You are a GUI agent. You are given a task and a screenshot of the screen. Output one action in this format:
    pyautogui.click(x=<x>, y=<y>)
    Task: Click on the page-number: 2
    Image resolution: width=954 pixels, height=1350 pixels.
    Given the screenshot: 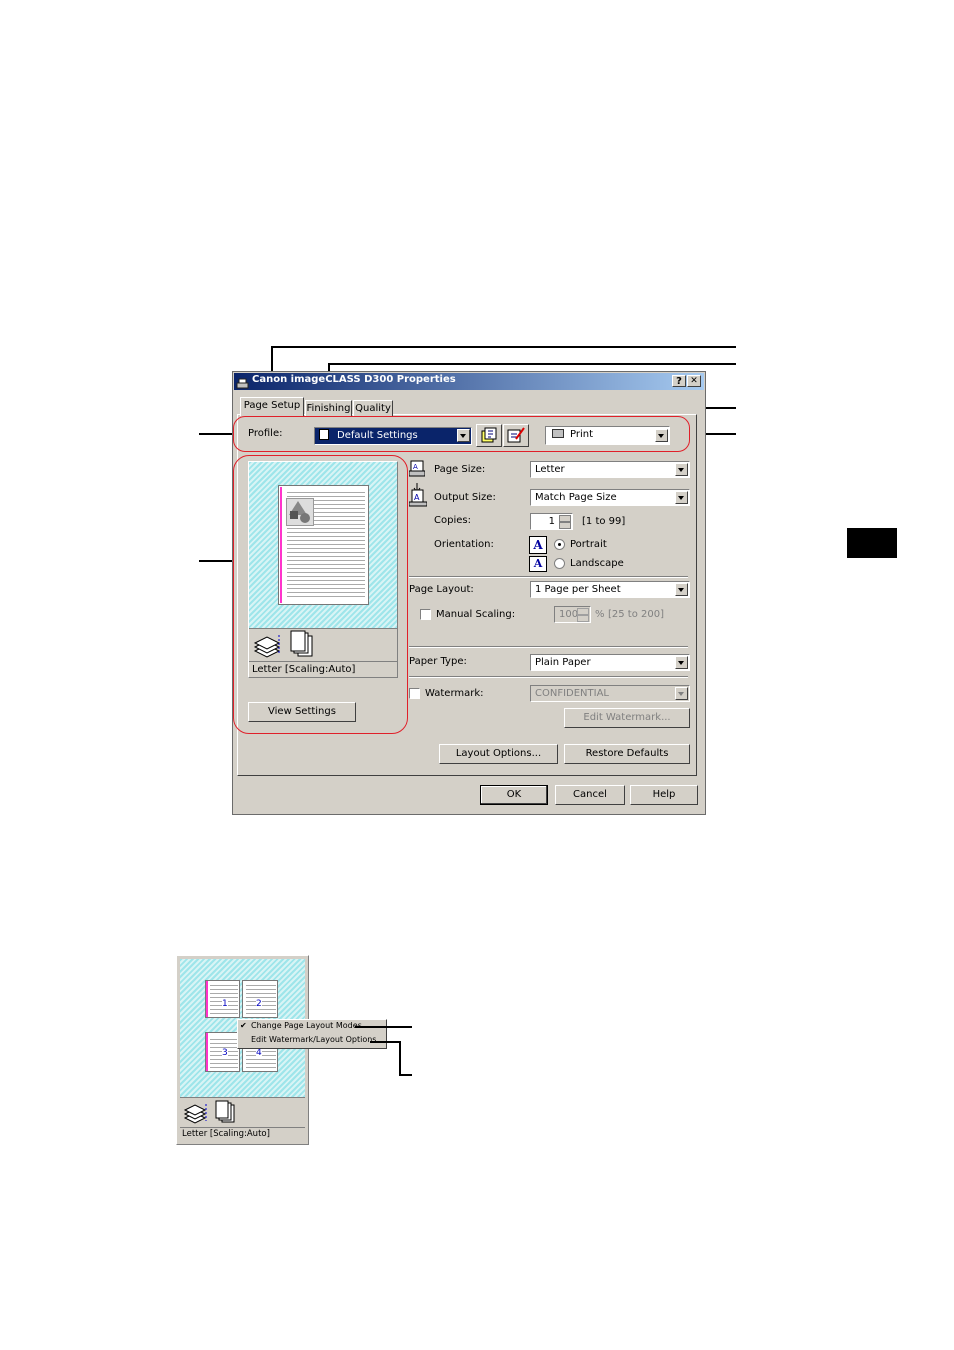 What is the action you would take?
    pyautogui.click(x=259, y=1004)
    